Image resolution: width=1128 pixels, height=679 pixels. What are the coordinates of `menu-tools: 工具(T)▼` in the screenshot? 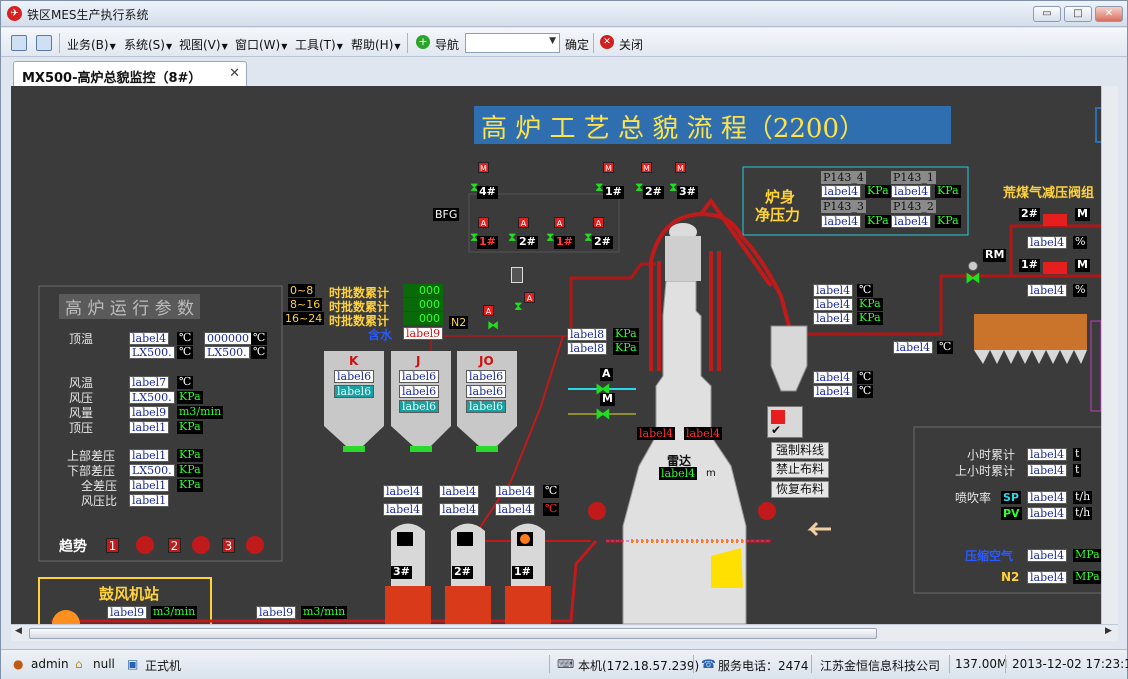 It's located at (319, 44).